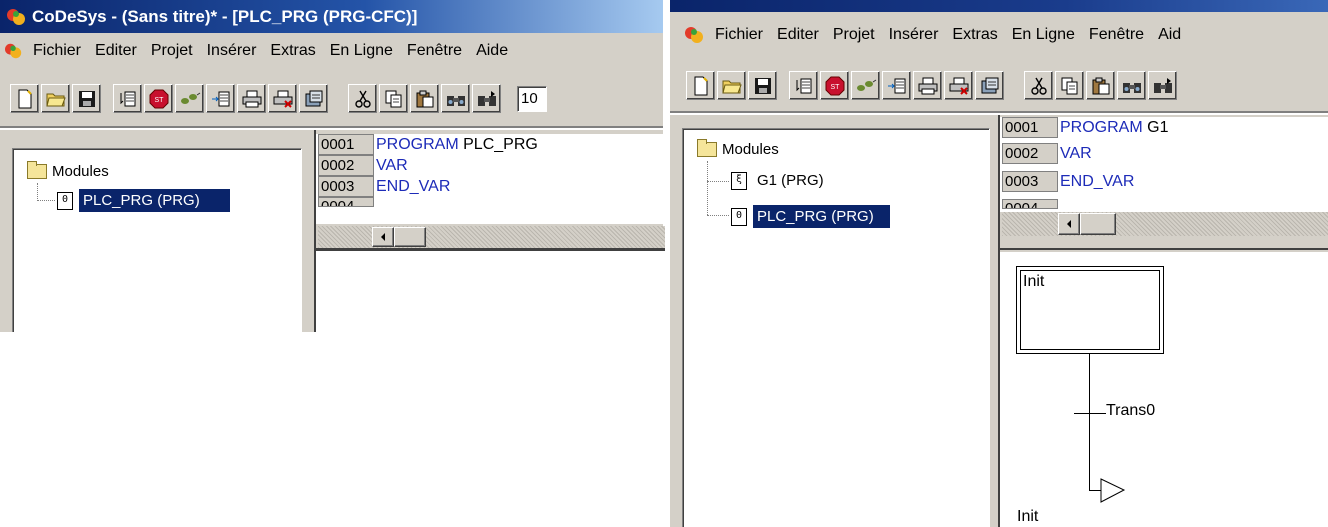 Image resolution: width=1328 pixels, height=527 pixels. What do you see at coordinates (65, 200) in the screenshot?
I see `pou-icon: 0` at bounding box center [65, 200].